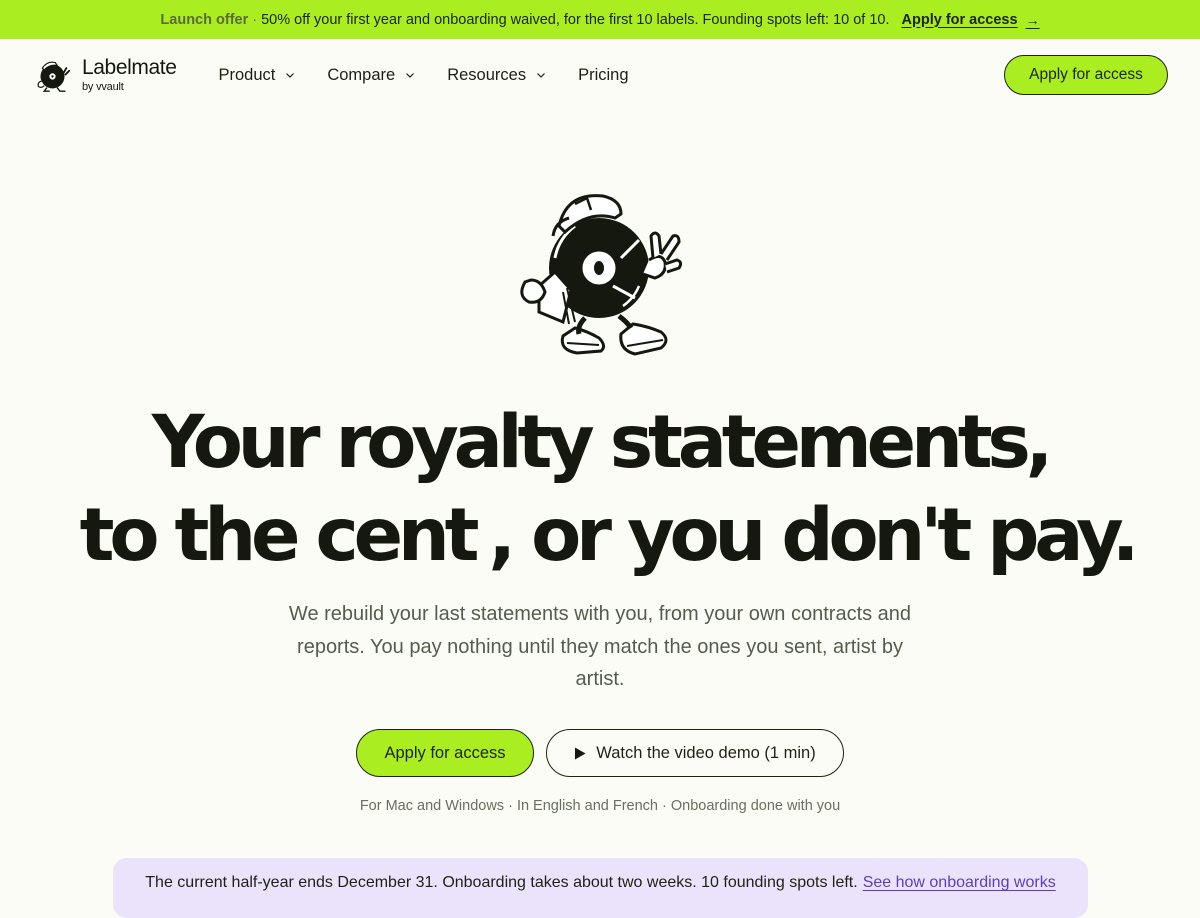 The image size is (1200, 918). What do you see at coordinates (580, 753) in the screenshot?
I see `play-icon` at bounding box center [580, 753].